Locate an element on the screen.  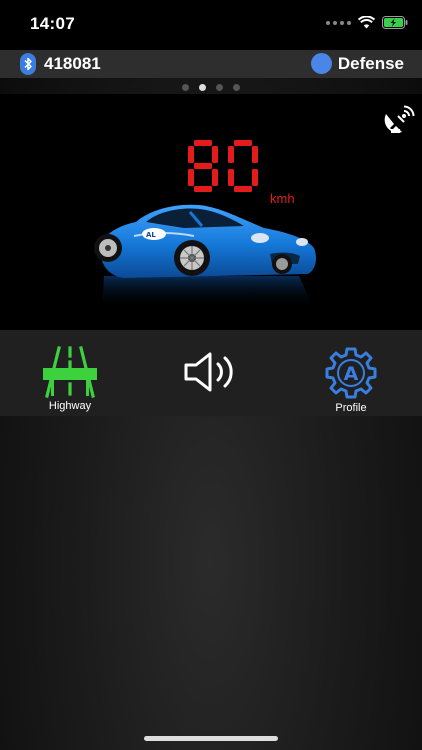
bluetooth-icon is located at coordinates (28, 64).